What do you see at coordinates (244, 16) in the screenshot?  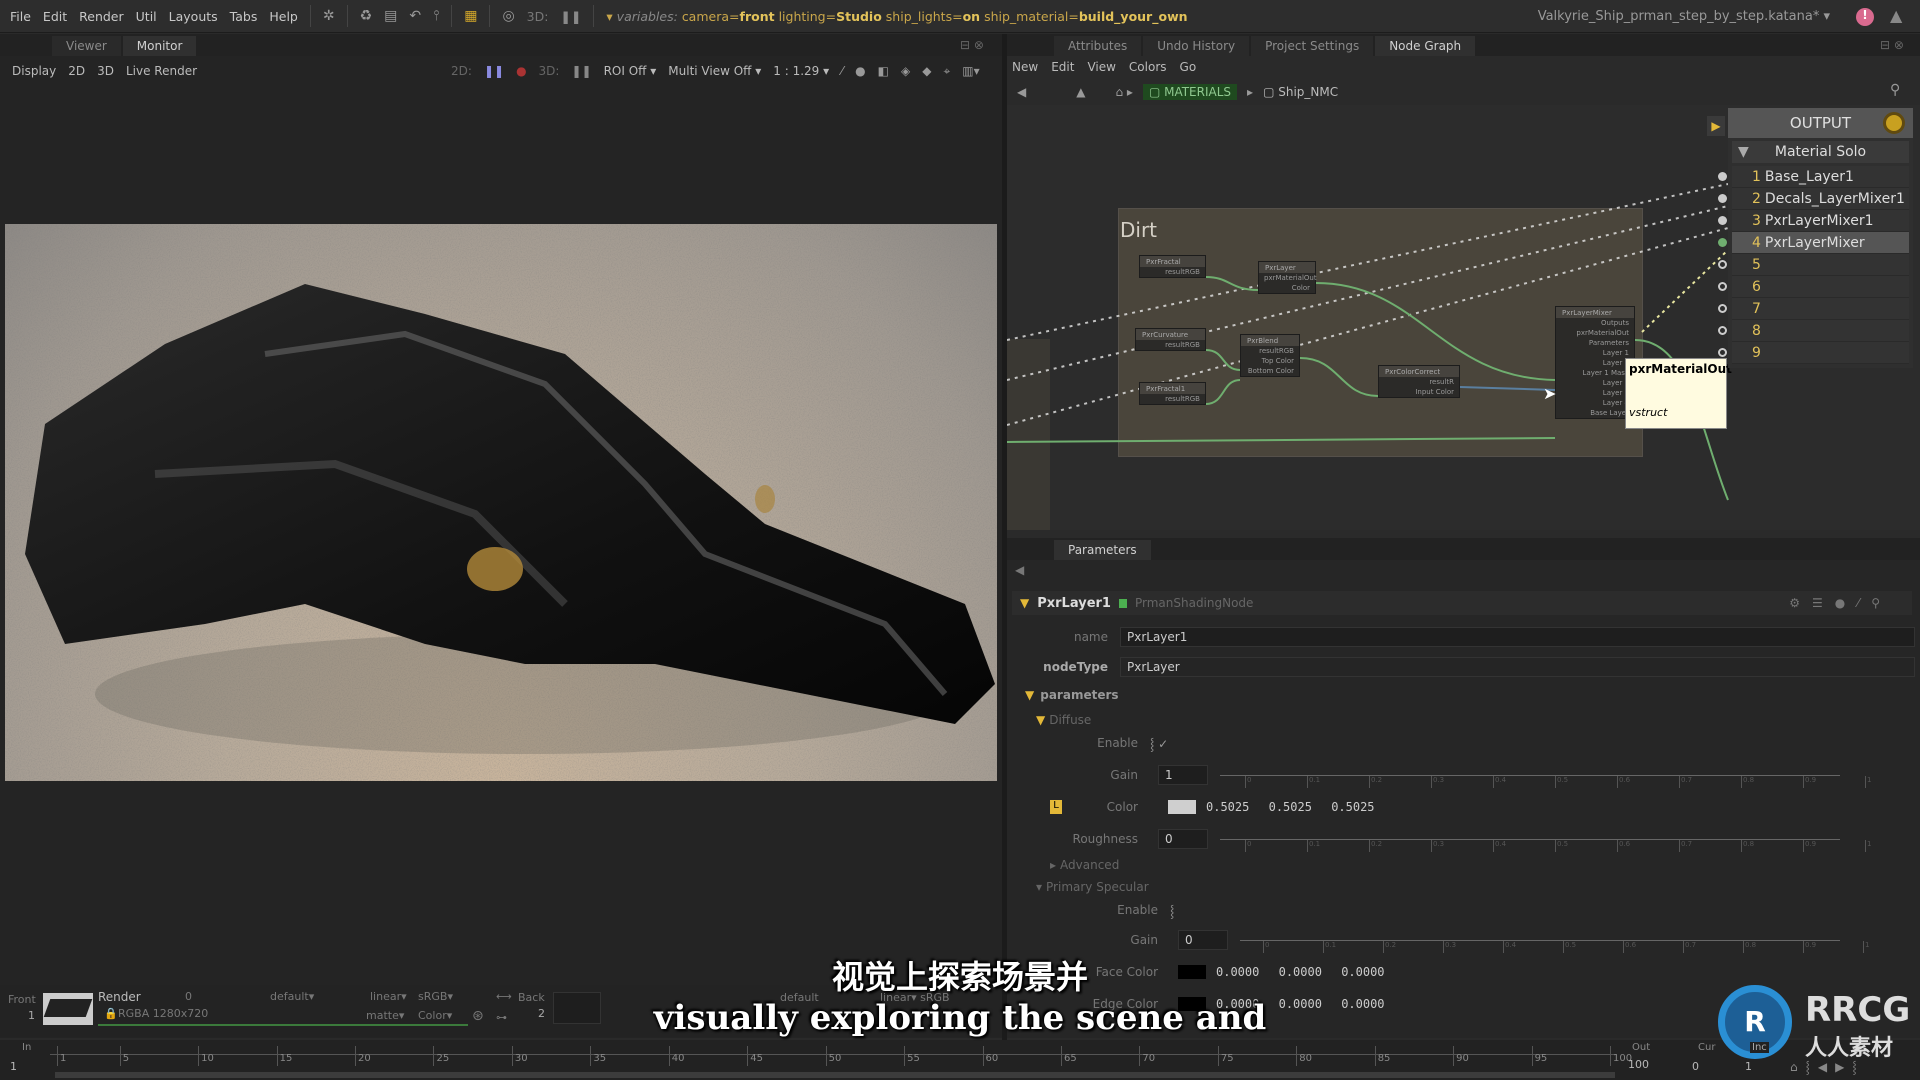 I see `menu-tabs: Tabs` at bounding box center [244, 16].